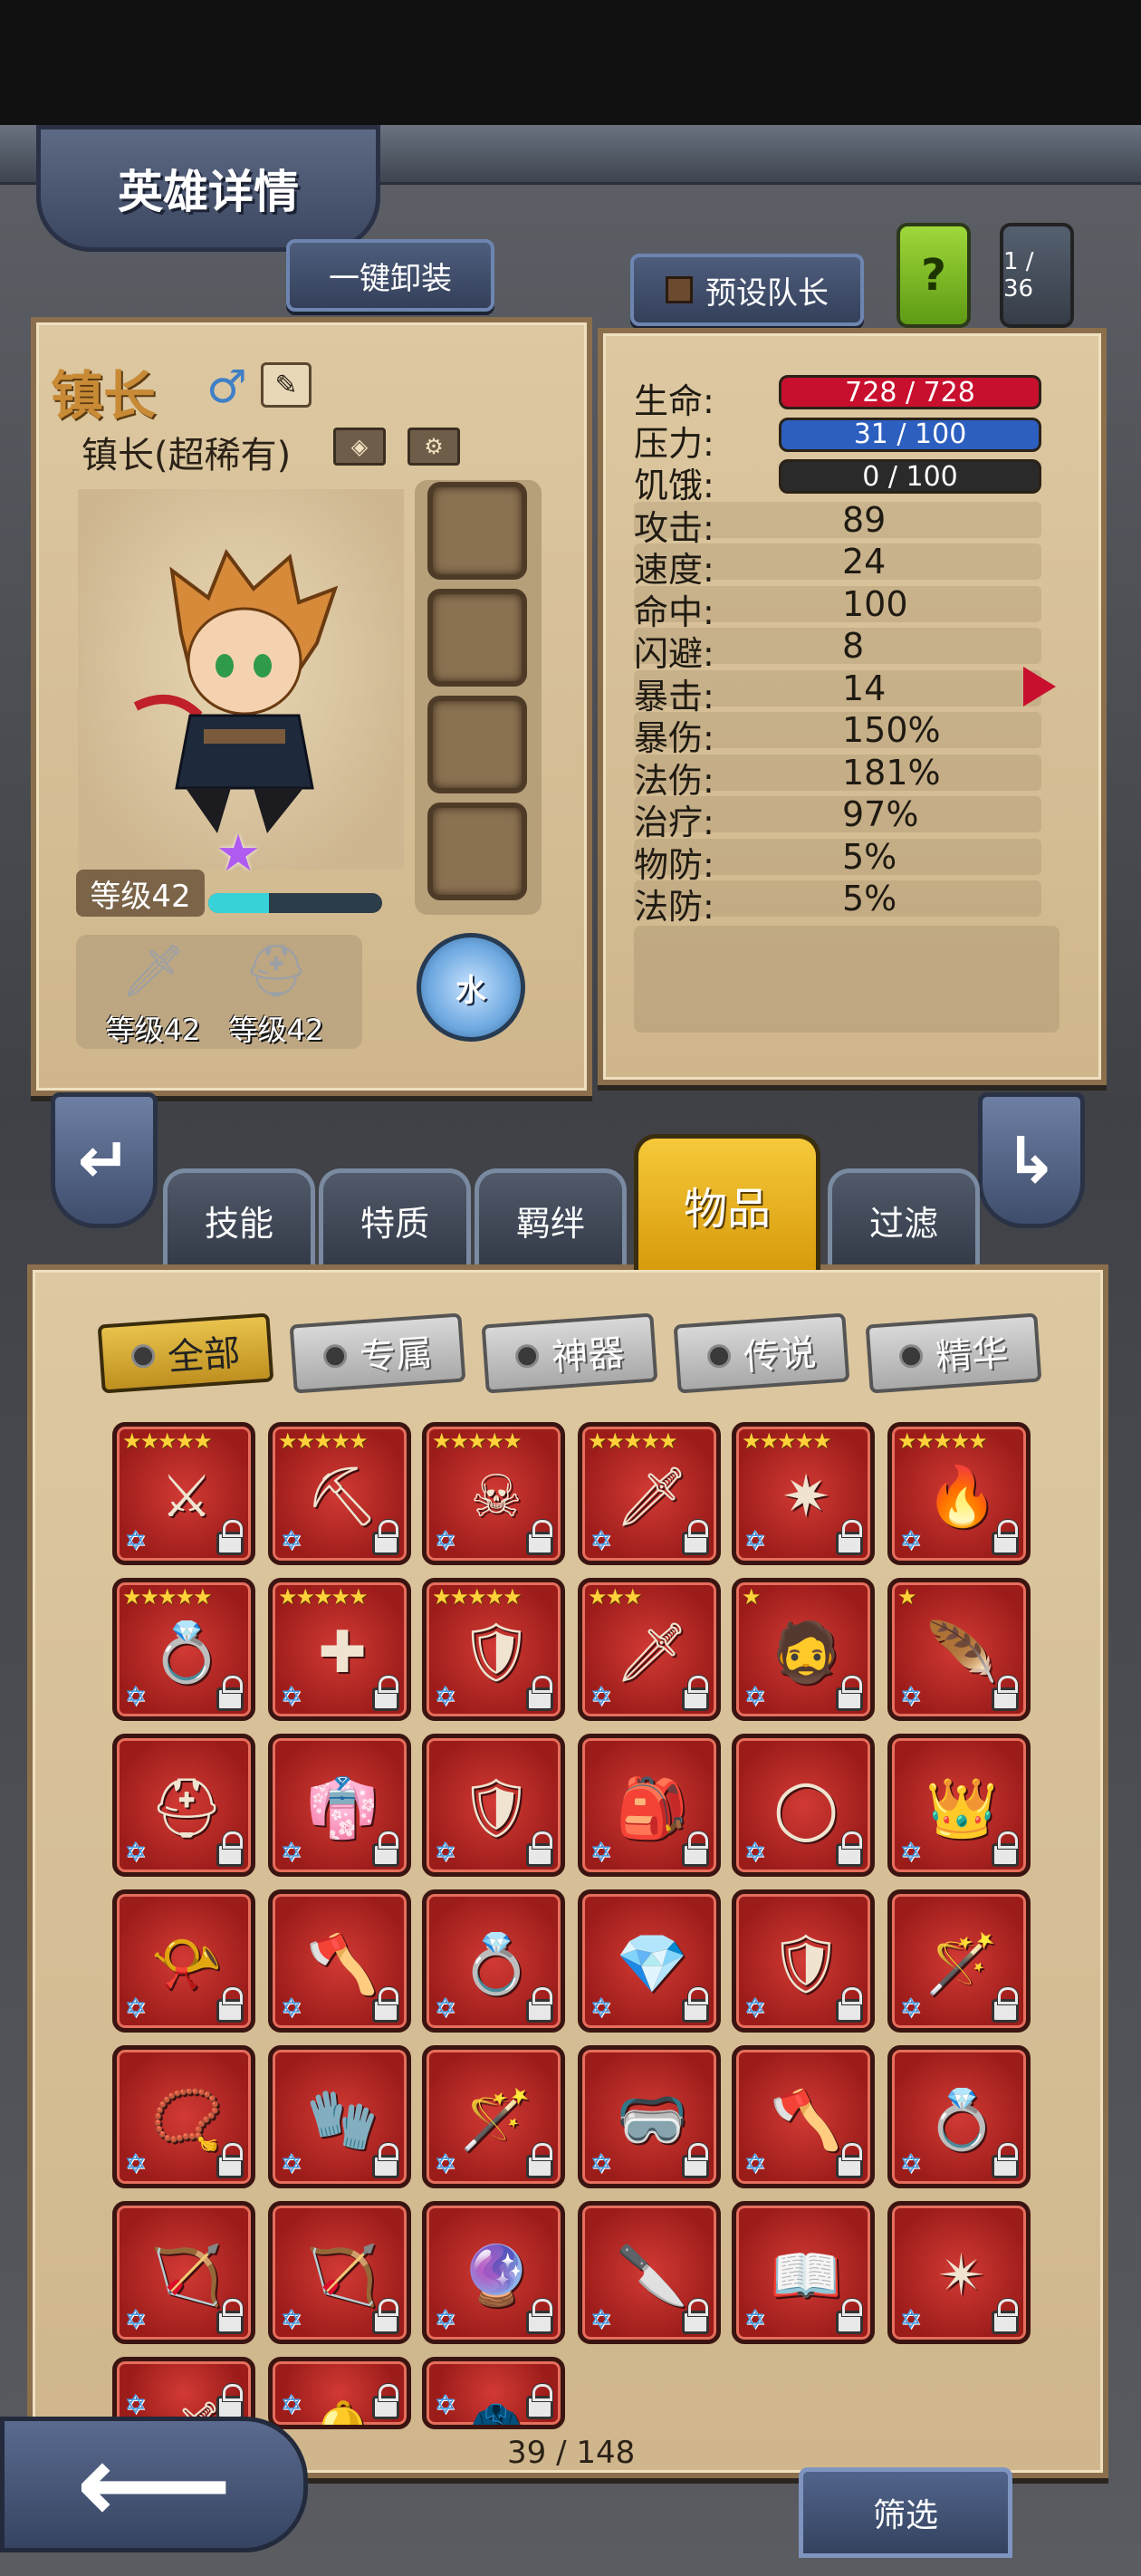 This screenshot has height=2576, width=1141. Describe the element at coordinates (1031, 1160) in the screenshot. I see `next-hero-button: ↳` at that location.